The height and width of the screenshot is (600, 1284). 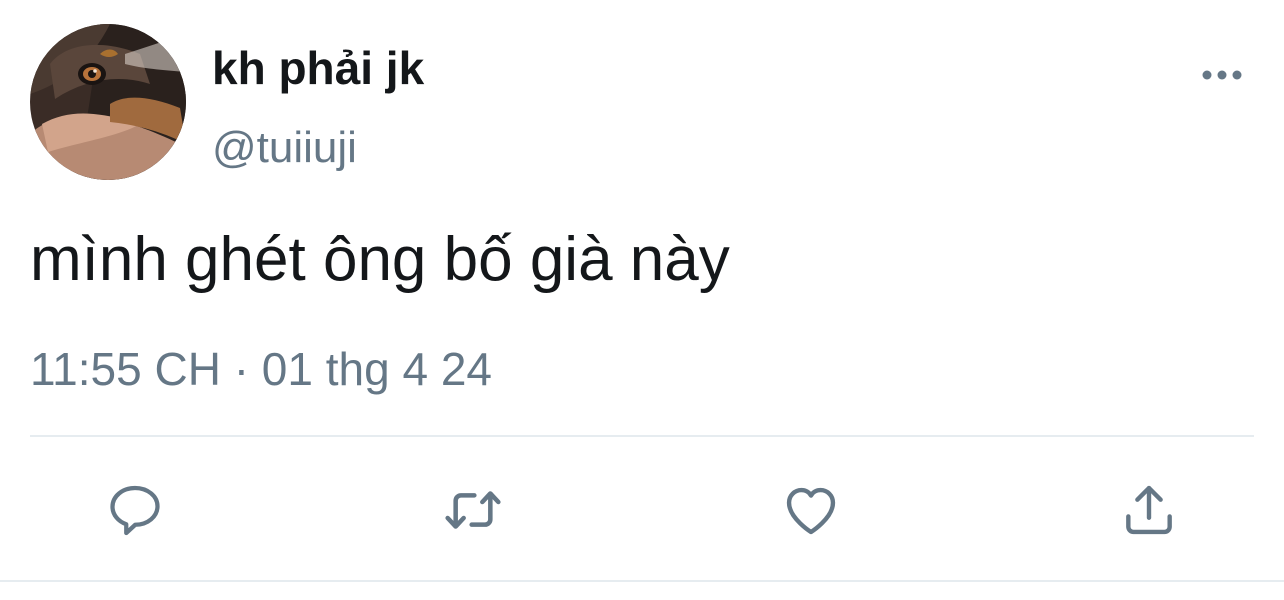 I want to click on reply-button, so click(x=135, y=510).